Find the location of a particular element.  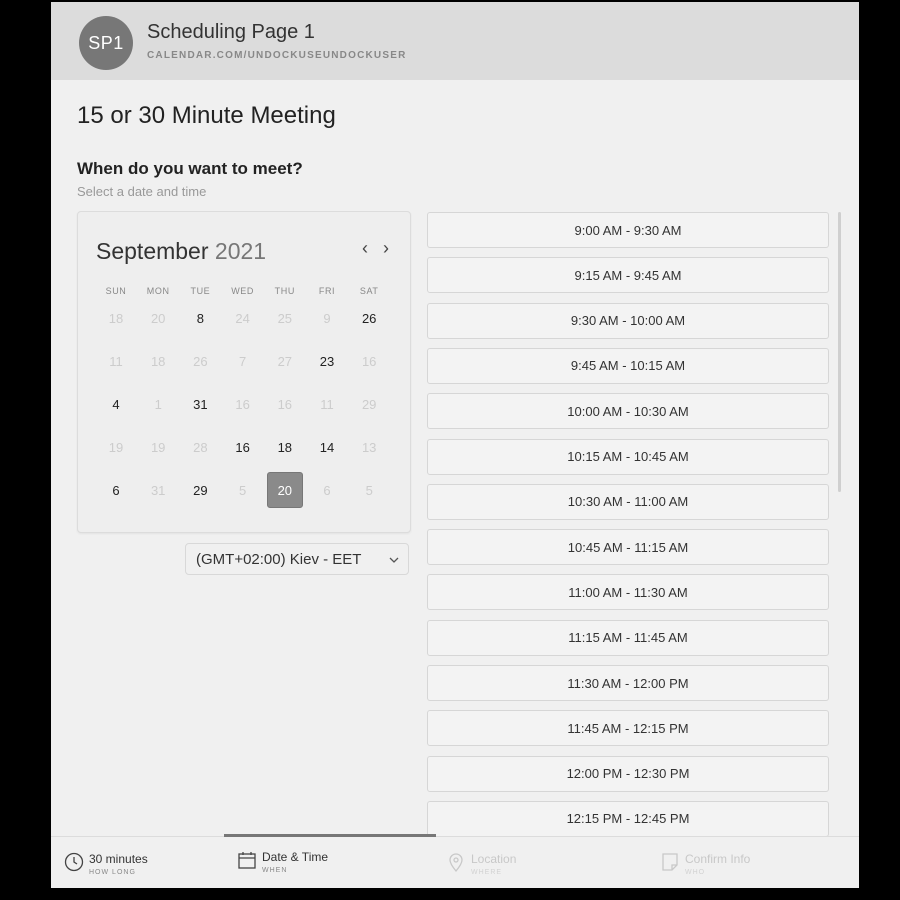

weekday-label: SUN is located at coordinates (116, 291).